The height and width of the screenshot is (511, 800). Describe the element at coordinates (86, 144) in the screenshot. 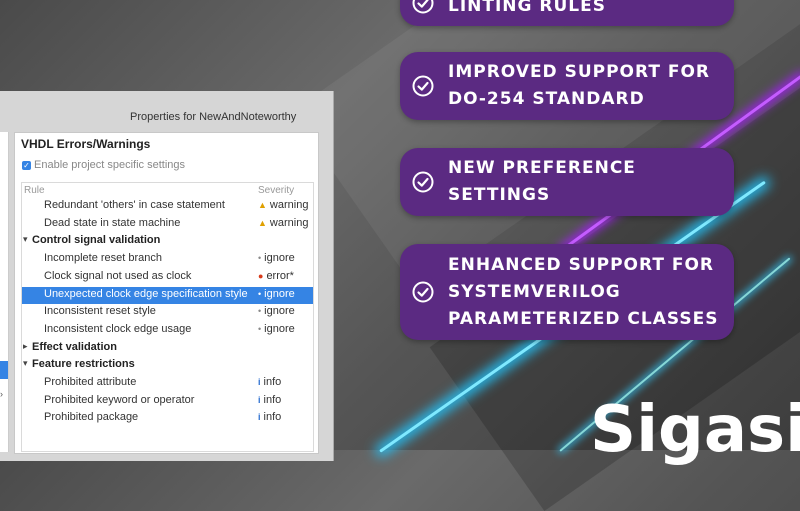

I see `page-heading: VHDL Errors/Warnings` at that location.